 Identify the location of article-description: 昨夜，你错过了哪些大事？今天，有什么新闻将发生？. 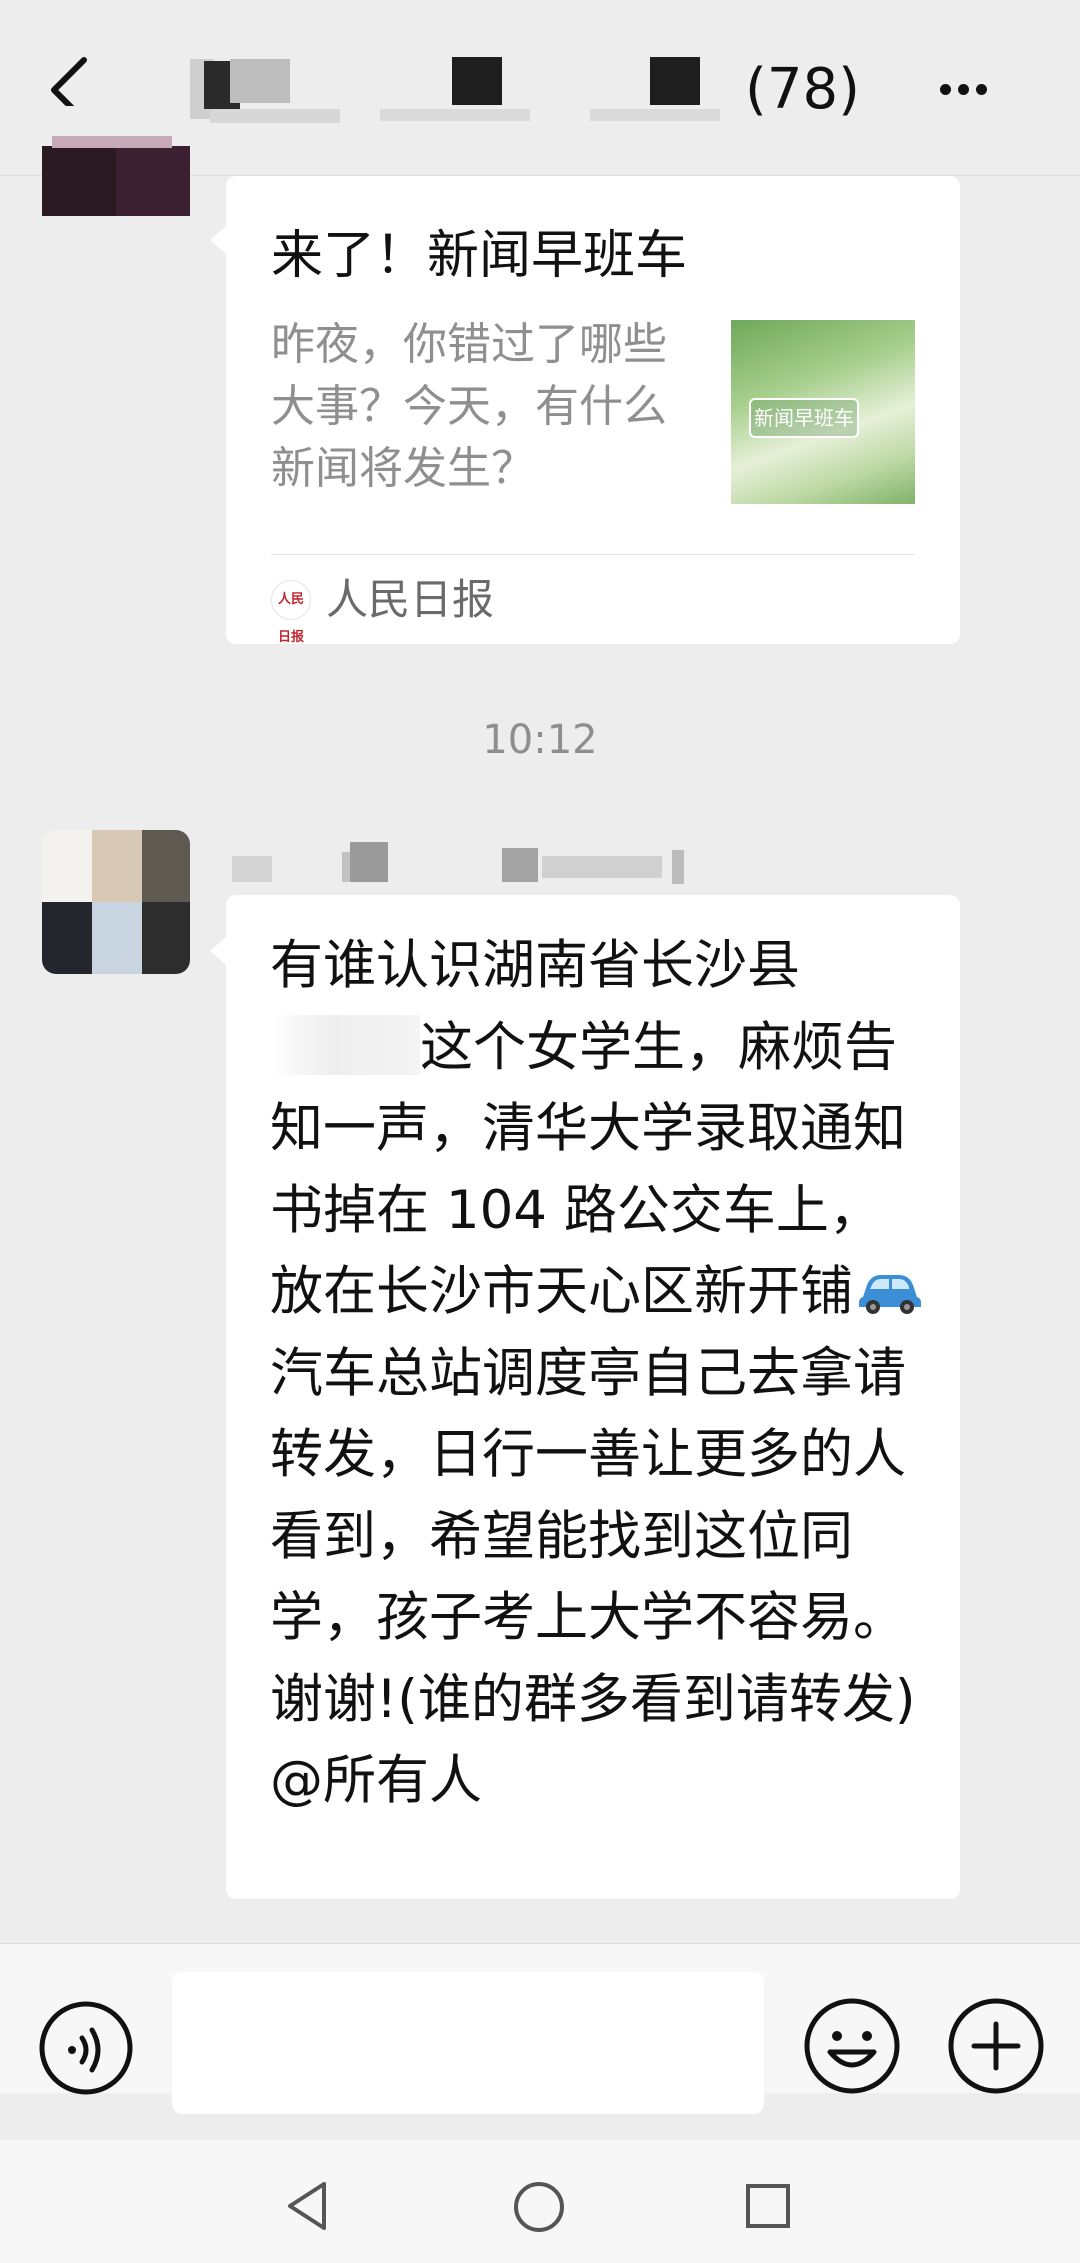
(469, 406).